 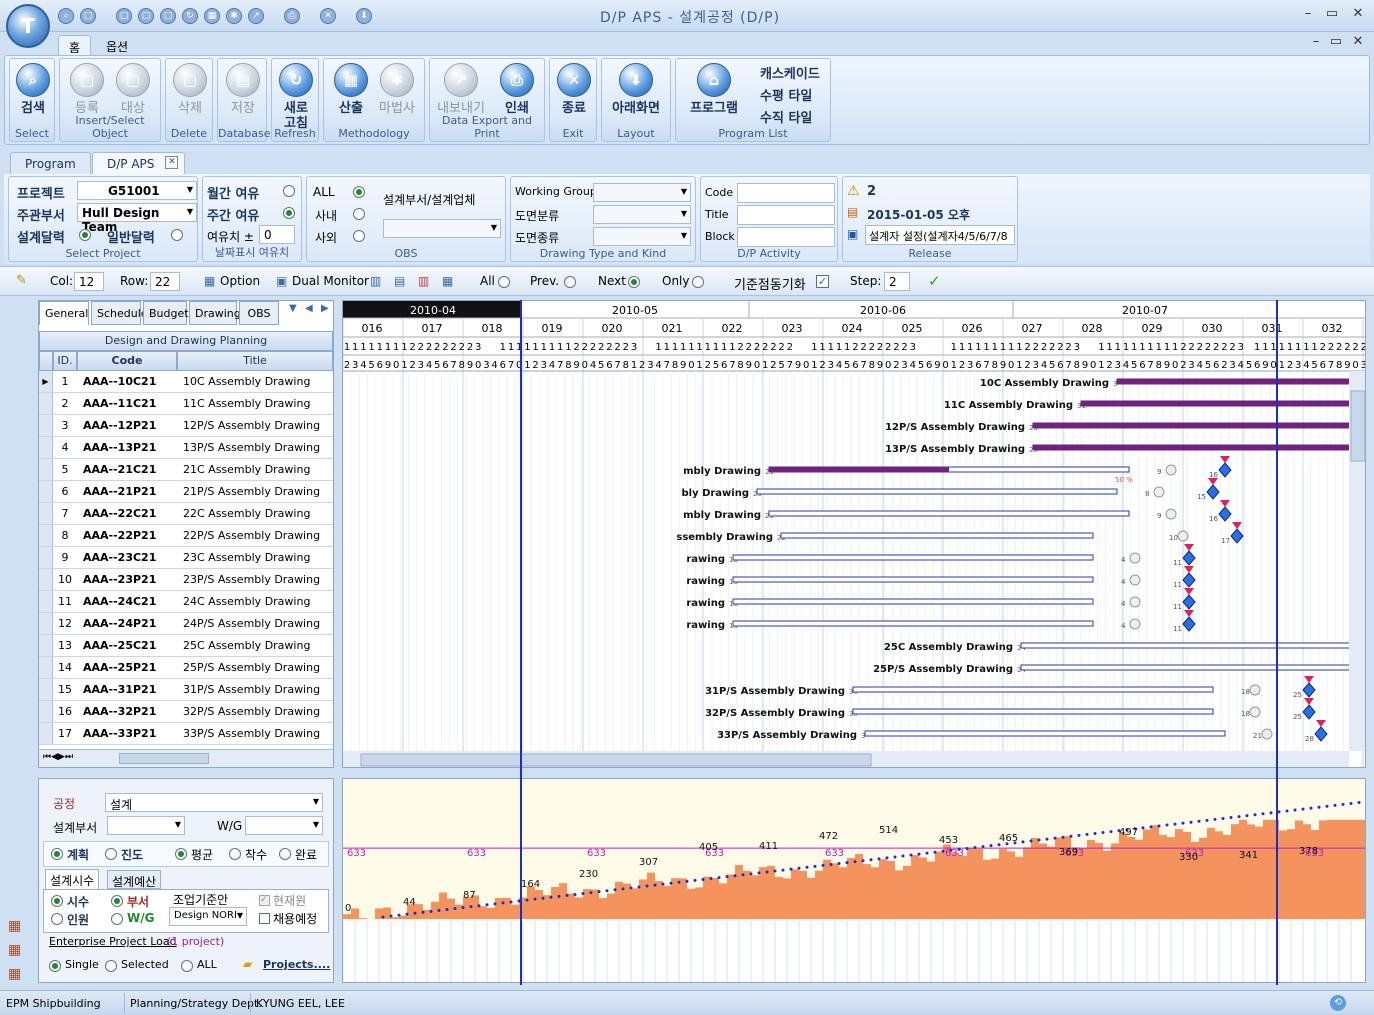 I want to click on target-button: ▢ 대상, so click(x=133, y=89).